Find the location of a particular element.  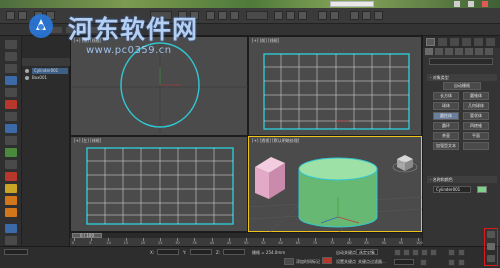

render-setup-icon is located at coordinates (366, 15).